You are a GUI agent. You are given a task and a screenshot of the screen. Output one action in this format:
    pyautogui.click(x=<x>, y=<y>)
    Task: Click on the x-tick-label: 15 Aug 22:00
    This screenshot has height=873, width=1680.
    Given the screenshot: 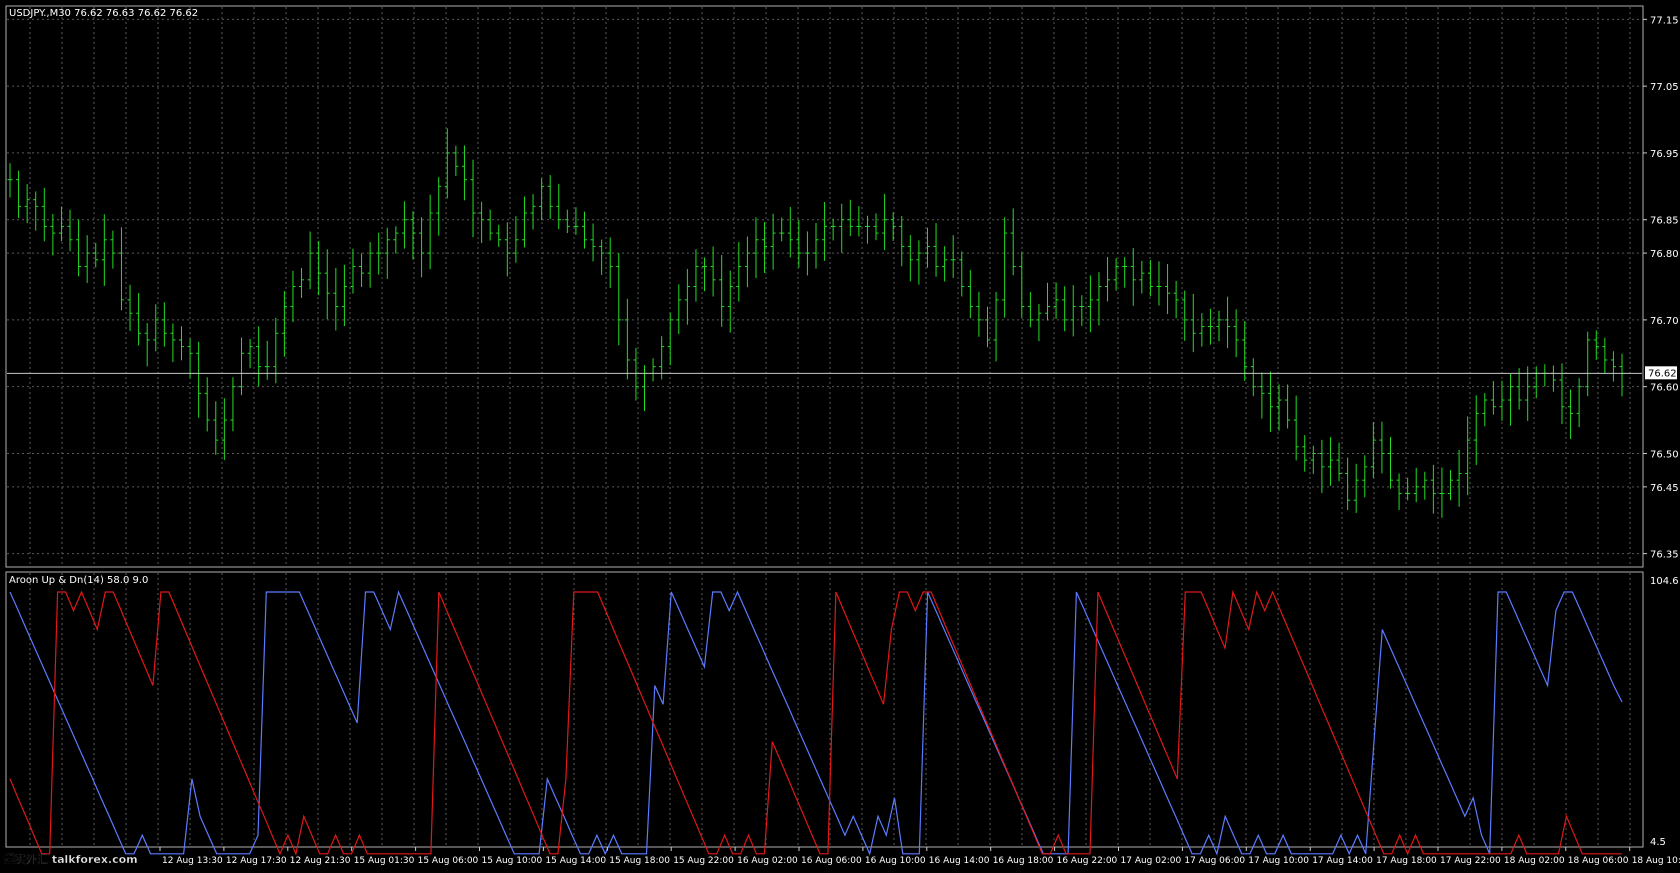 What is the action you would take?
    pyautogui.click(x=703, y=861)
    